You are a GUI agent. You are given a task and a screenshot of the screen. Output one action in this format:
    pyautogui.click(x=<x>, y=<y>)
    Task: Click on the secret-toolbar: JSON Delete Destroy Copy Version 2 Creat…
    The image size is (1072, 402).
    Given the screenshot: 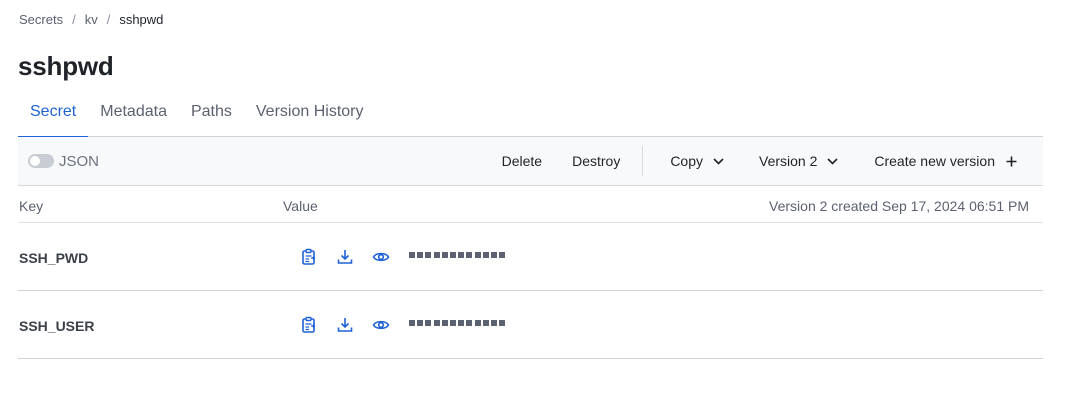 What is the action you would take?
    pyautogui.click(x=530, y=161)
    